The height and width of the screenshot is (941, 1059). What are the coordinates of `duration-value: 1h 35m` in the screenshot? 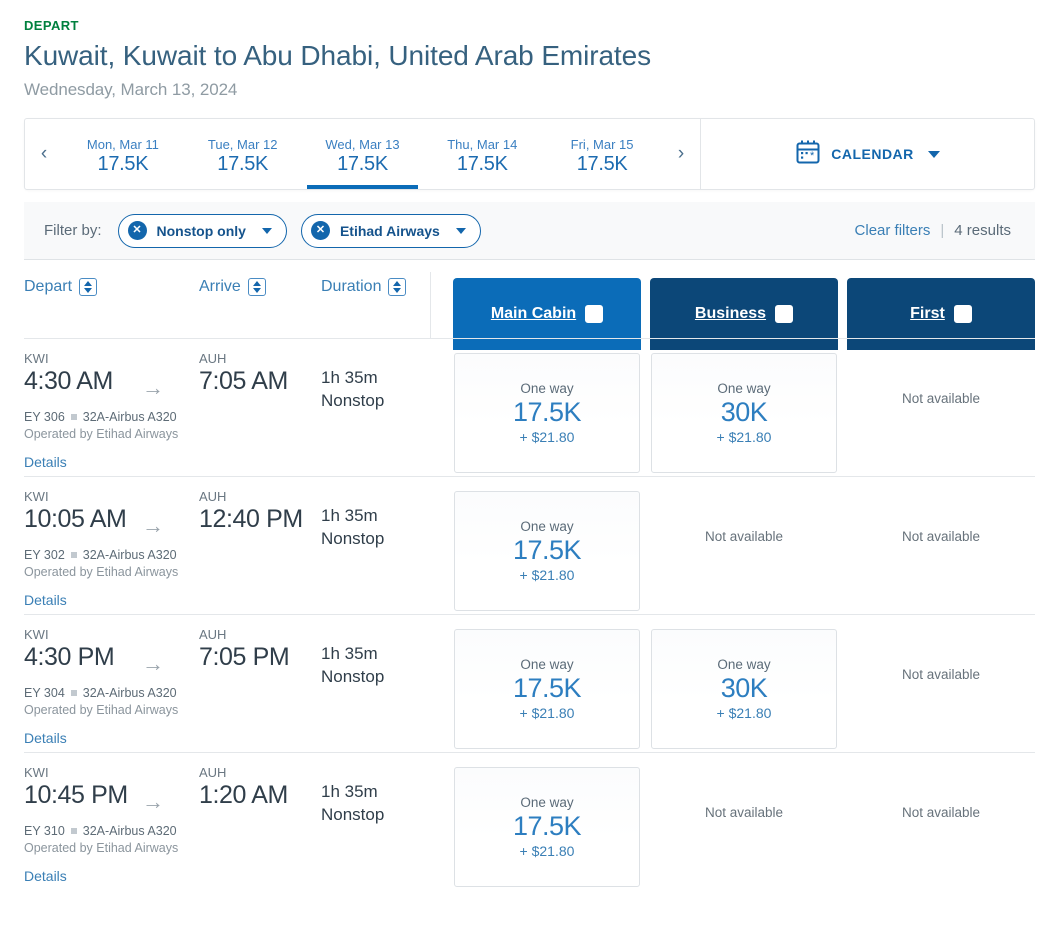 It's located at (349, 792).